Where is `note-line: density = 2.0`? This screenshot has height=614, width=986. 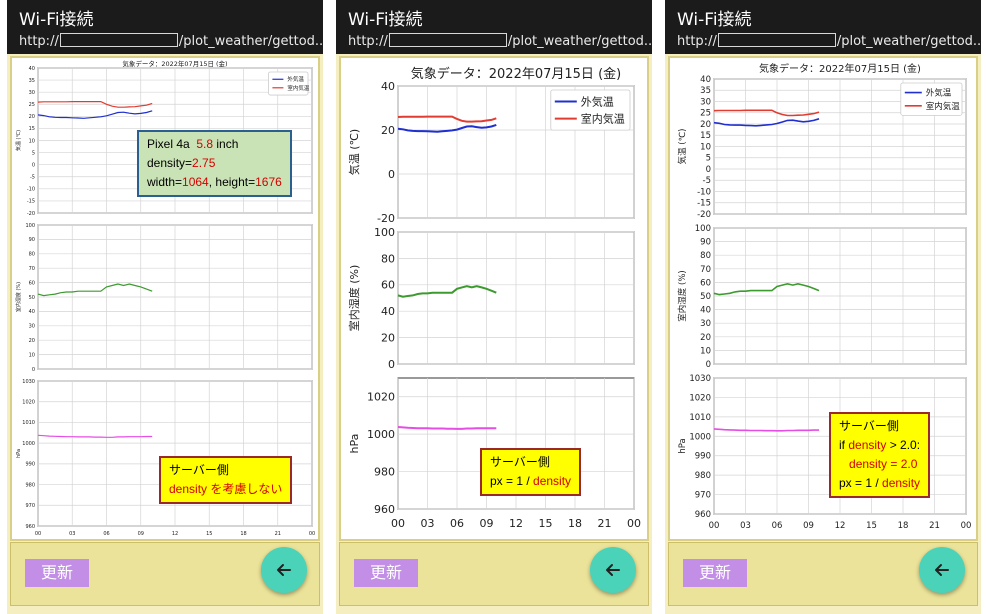 note-line: density = 2.0 is located at coordinates (879, 464).